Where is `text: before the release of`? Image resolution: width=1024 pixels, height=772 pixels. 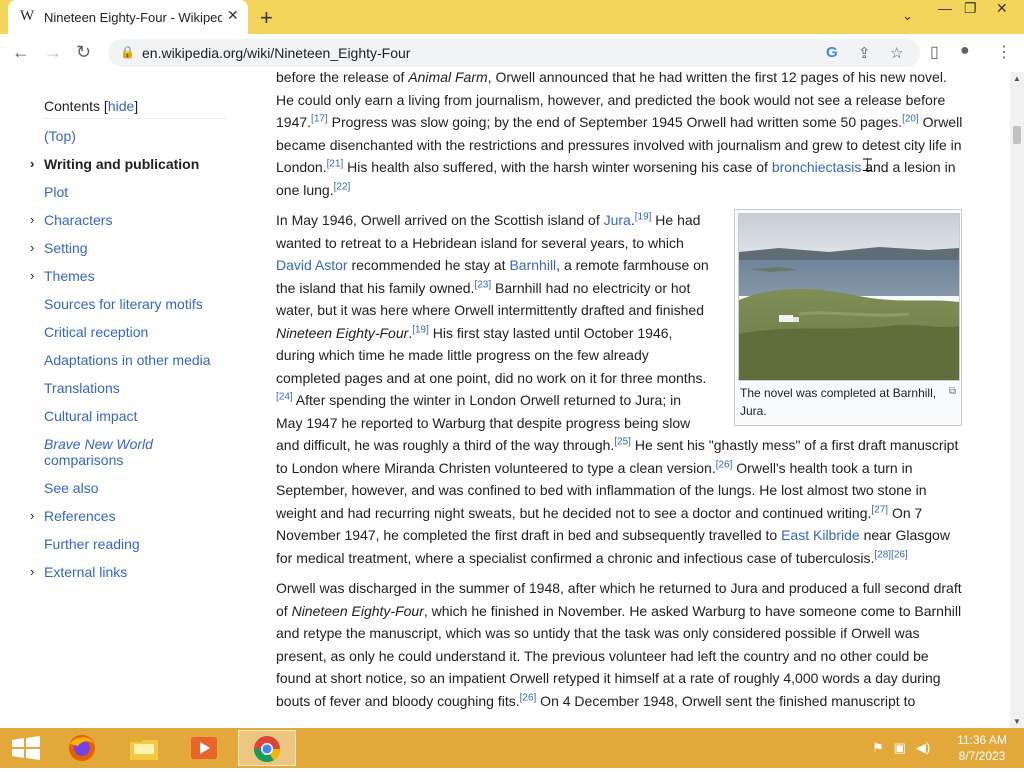
text: before the release of is located at coordinates (342, 78).